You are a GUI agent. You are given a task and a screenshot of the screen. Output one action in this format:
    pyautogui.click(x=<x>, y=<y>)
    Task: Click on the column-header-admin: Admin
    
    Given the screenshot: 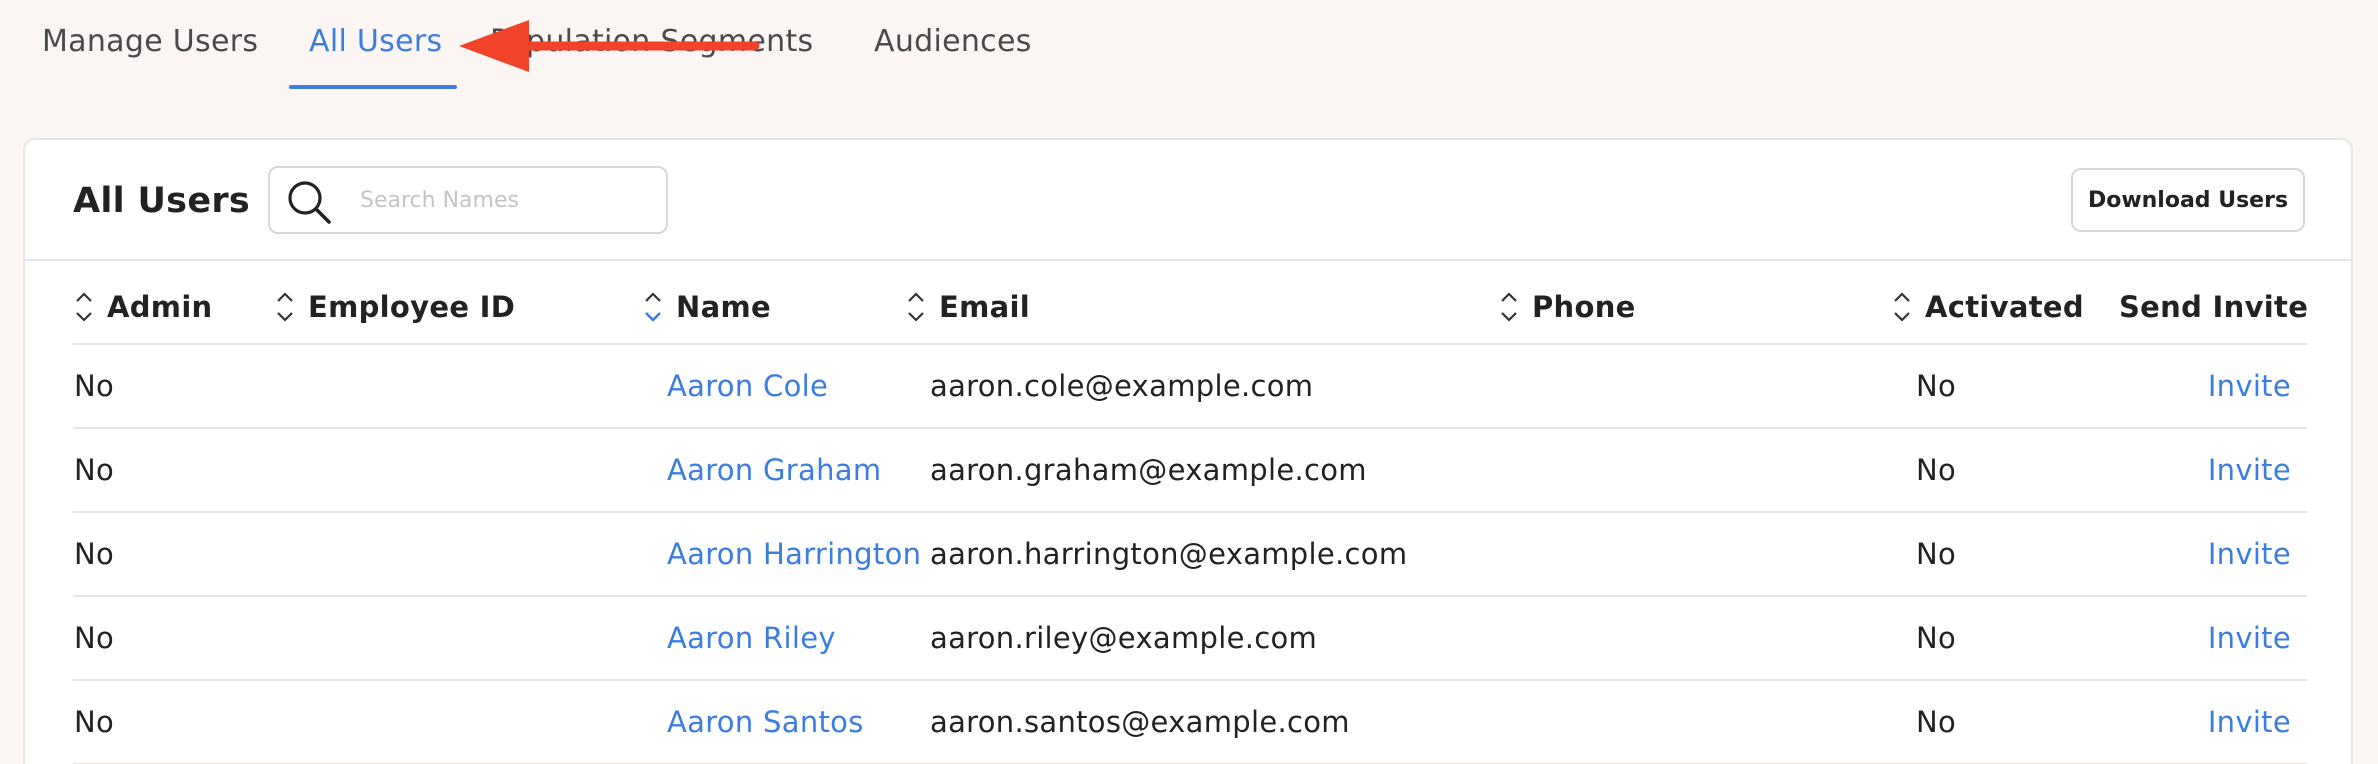 What is the action you would take?
    pyautogui.click(x=143, y=307)
    